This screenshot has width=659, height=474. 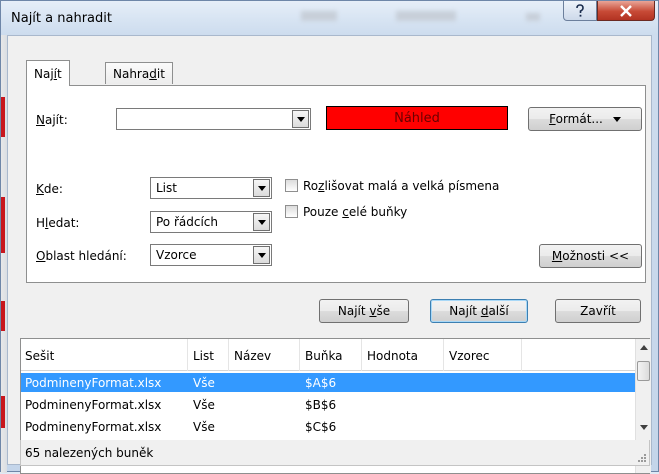 I want to click on options-button: Možnosti <<, so click(x=590, y=256).